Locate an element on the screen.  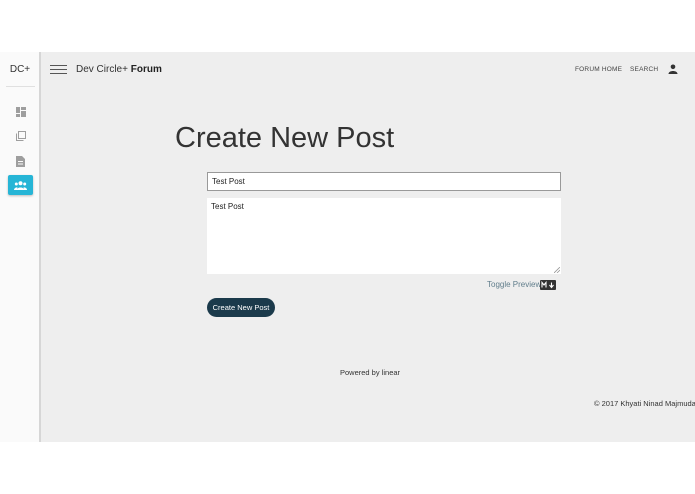
brand-divider is located at coordinates (20, 86).